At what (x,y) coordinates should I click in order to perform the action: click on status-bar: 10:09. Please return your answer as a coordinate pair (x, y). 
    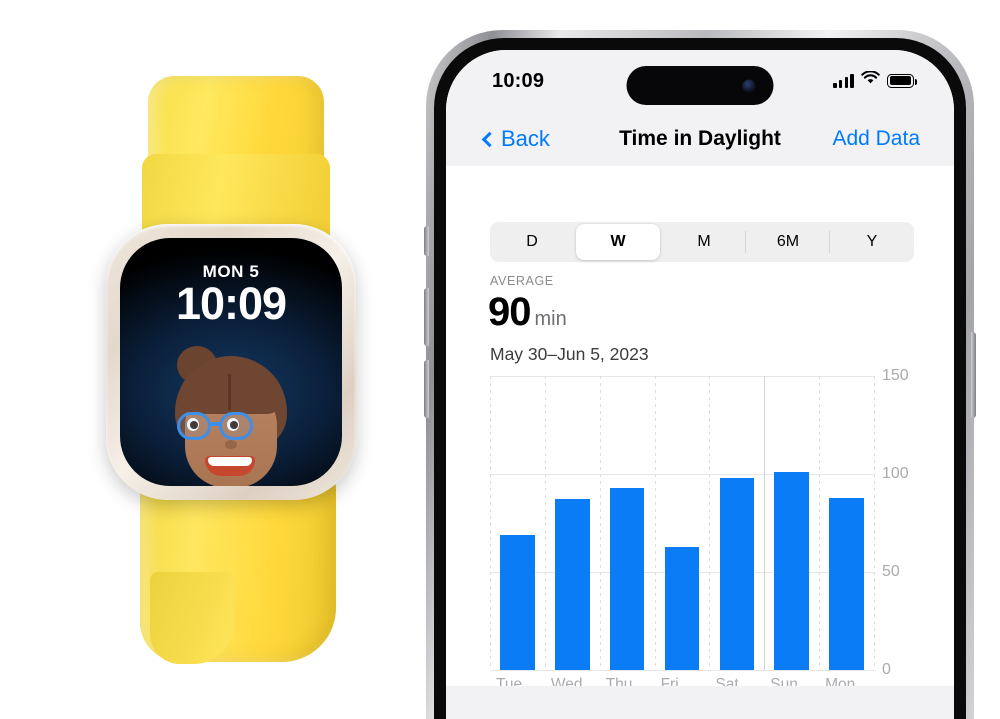
    Looking at the image, I should click on (700, 81).